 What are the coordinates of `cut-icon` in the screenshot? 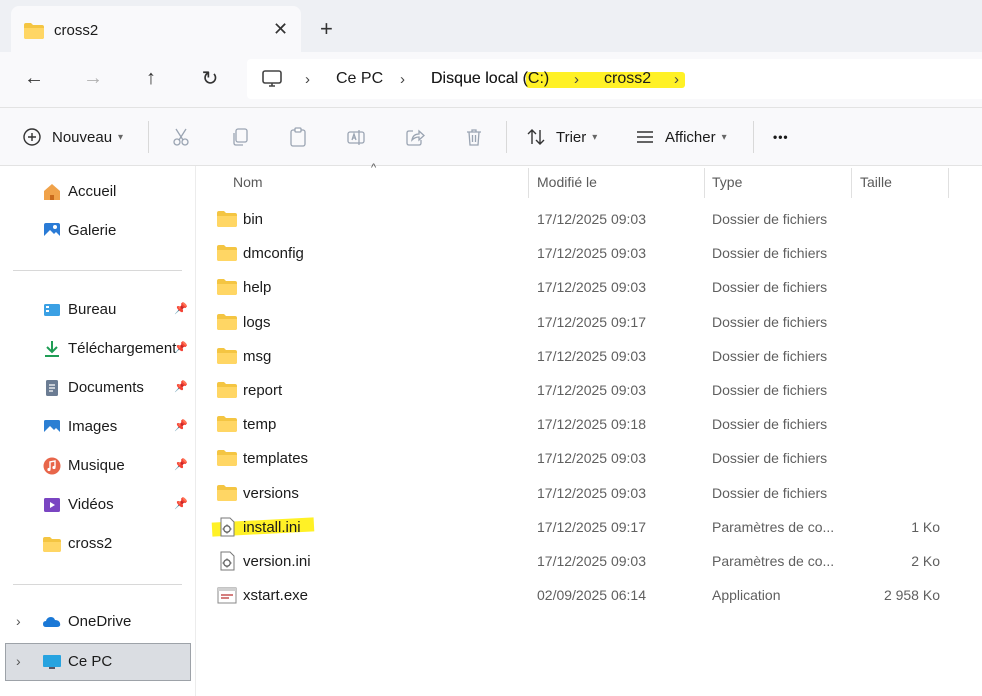 It's located at (181, 137).